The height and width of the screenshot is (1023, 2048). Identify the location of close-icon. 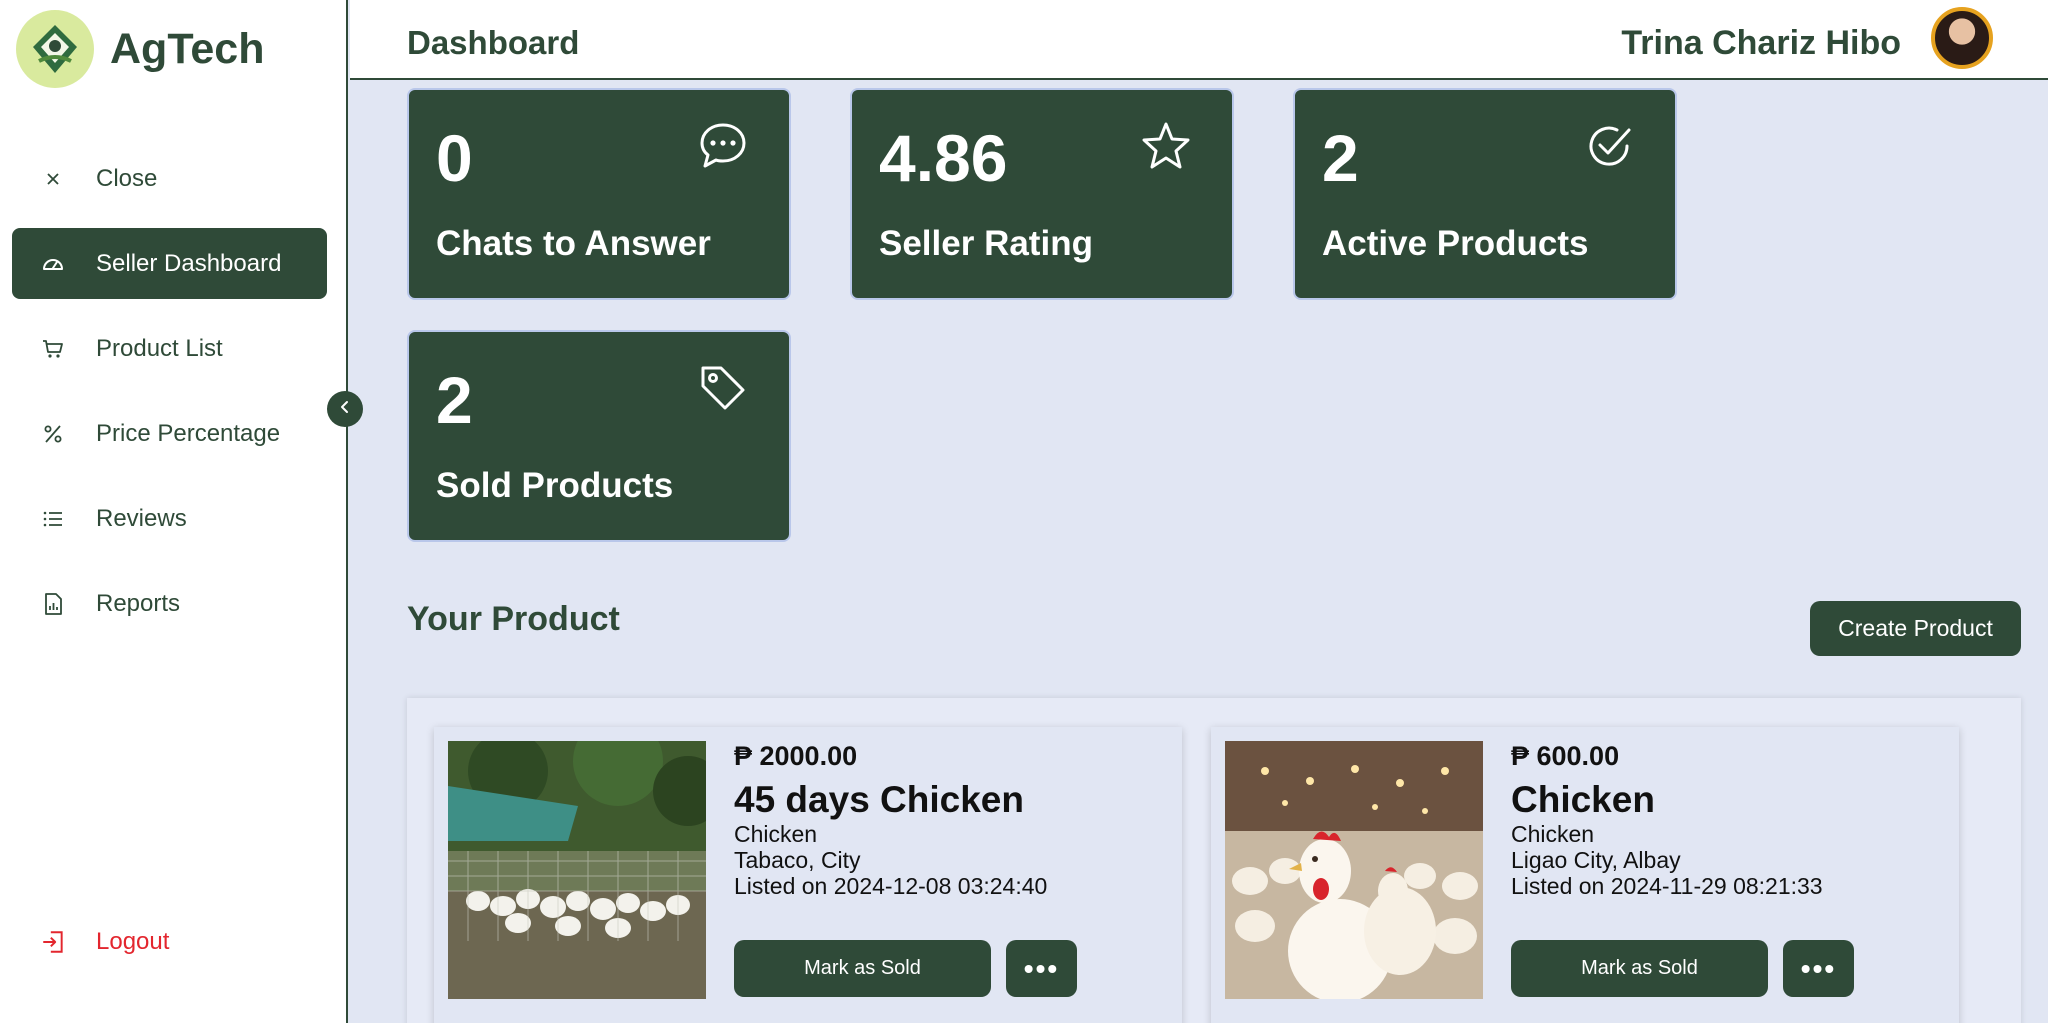
(53, 179).